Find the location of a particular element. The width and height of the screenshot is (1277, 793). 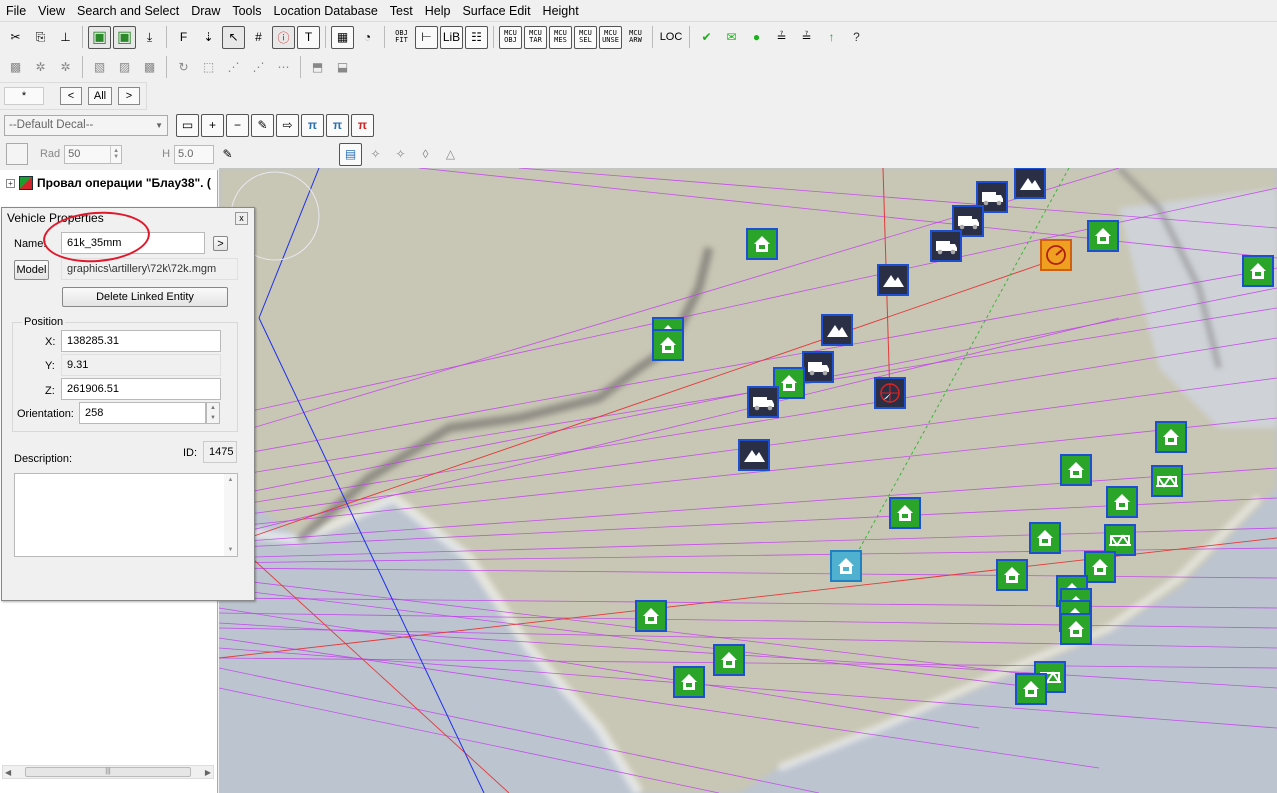

tree-horizontal-scrollbar: ◀ ||| ▶ is located at coordinates (108, 772).